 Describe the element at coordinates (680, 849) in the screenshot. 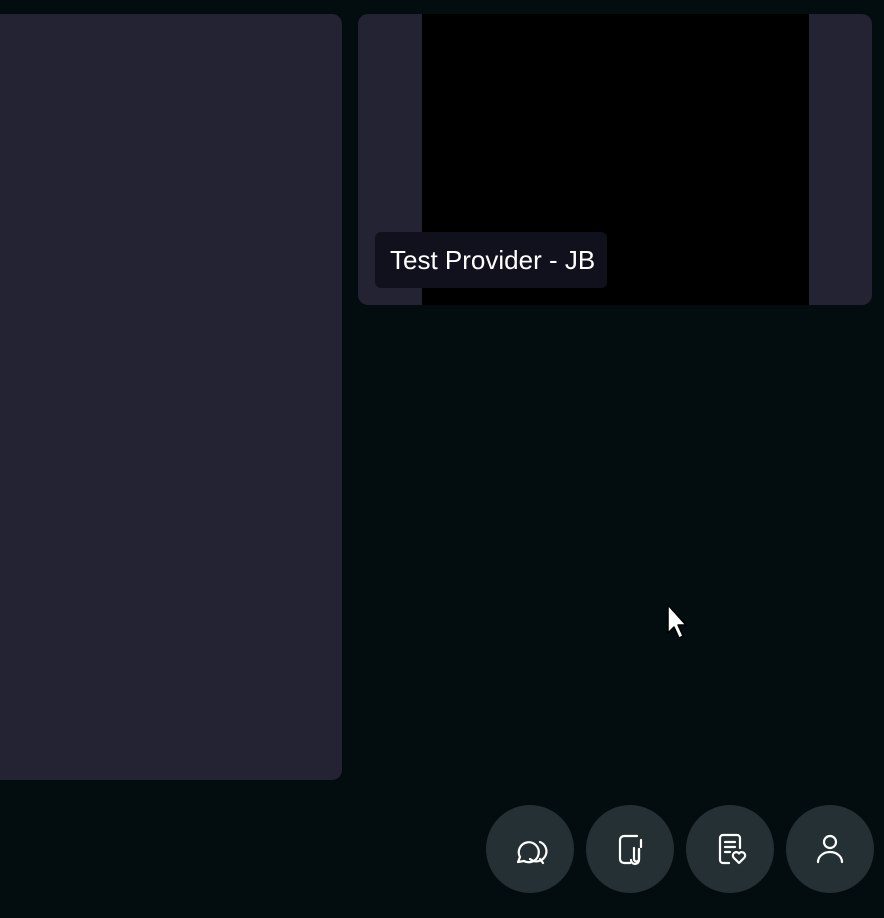

I see `call-toolbar` at that location.